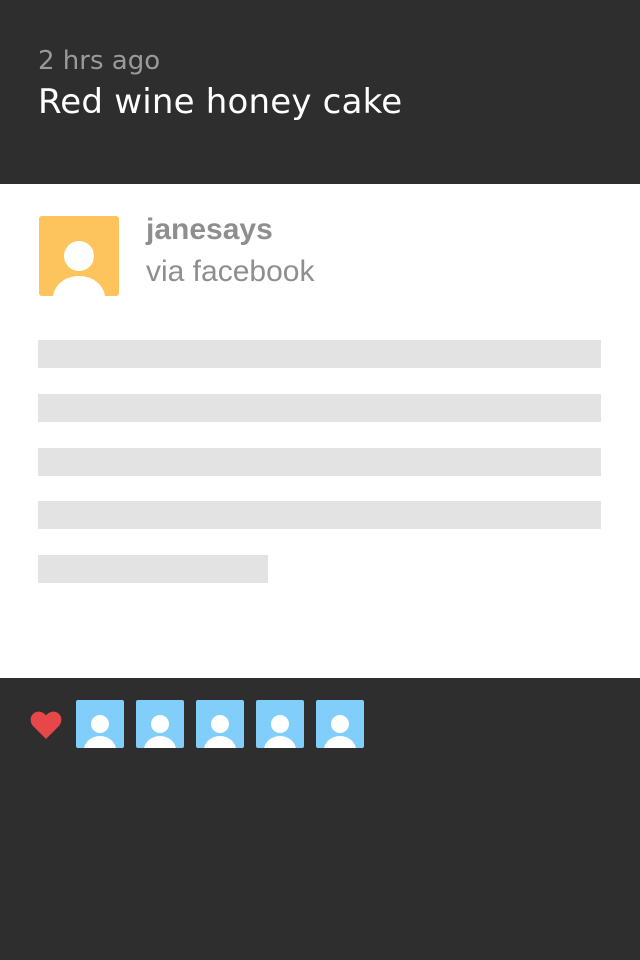 This screenshot has height=960, width=640. What do you see at coordinates (220, 102) in the screenshot?
I see `post-title: Red wine honey cake` at bounding box center [220, 102].